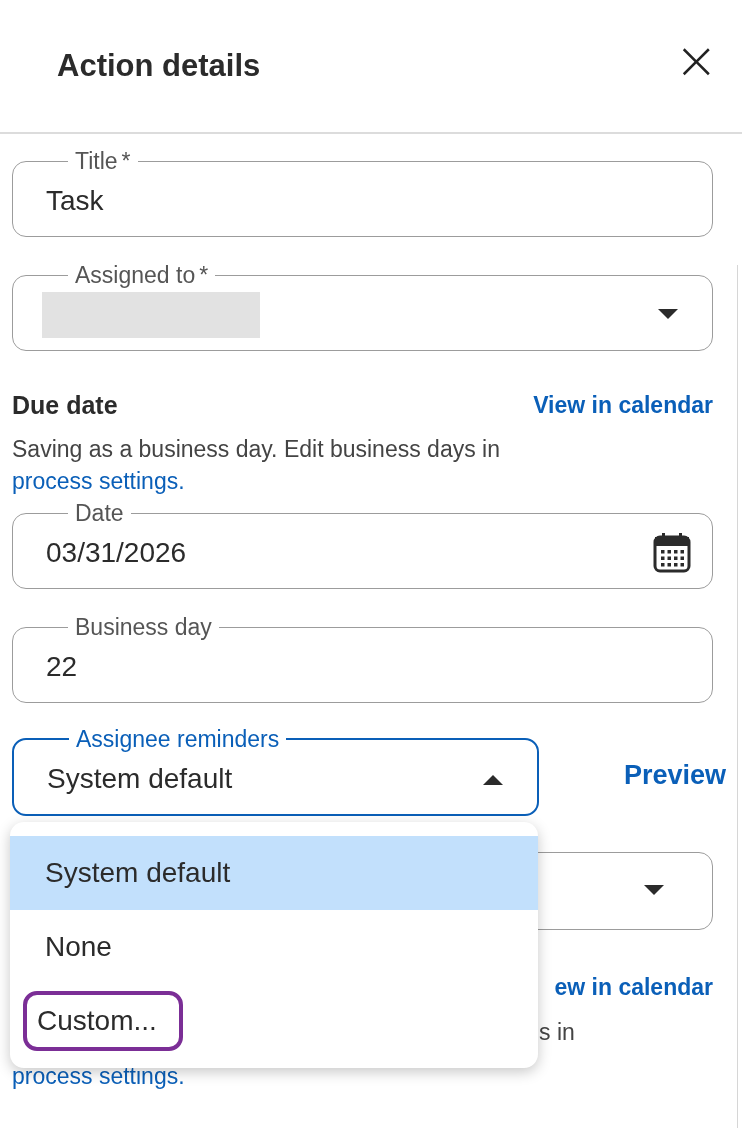 The width and height of the screenshot is (742, 1128). Describe the element at coordinates (159, 66) in the screenshot. I see `panel-title: Action details` at that location.